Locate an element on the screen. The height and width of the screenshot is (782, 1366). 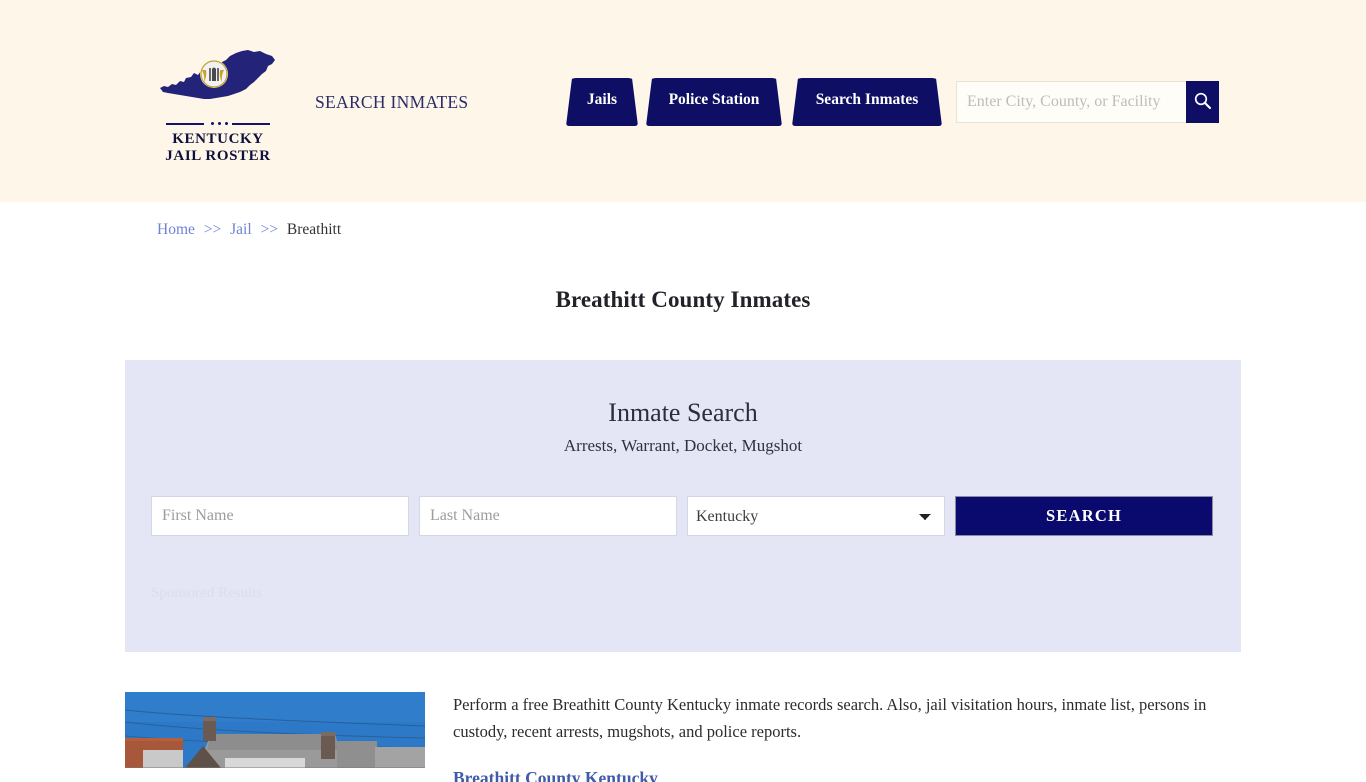
search-submit-button: SEARCH is located at coordinates (1084, 516).